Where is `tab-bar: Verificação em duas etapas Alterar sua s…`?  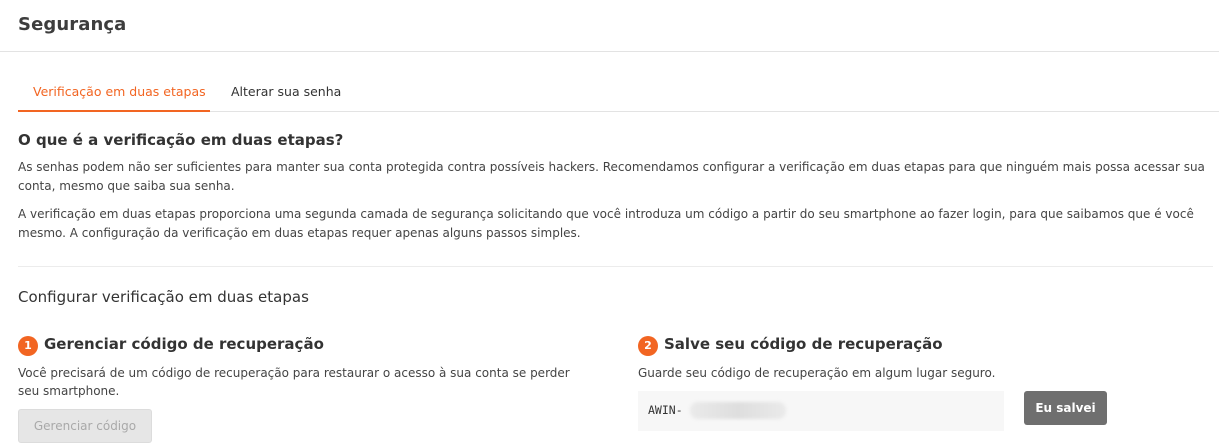 tab-bar: Verificação em duas etapas Alterar sua s… is located at coordinates (618, 93).